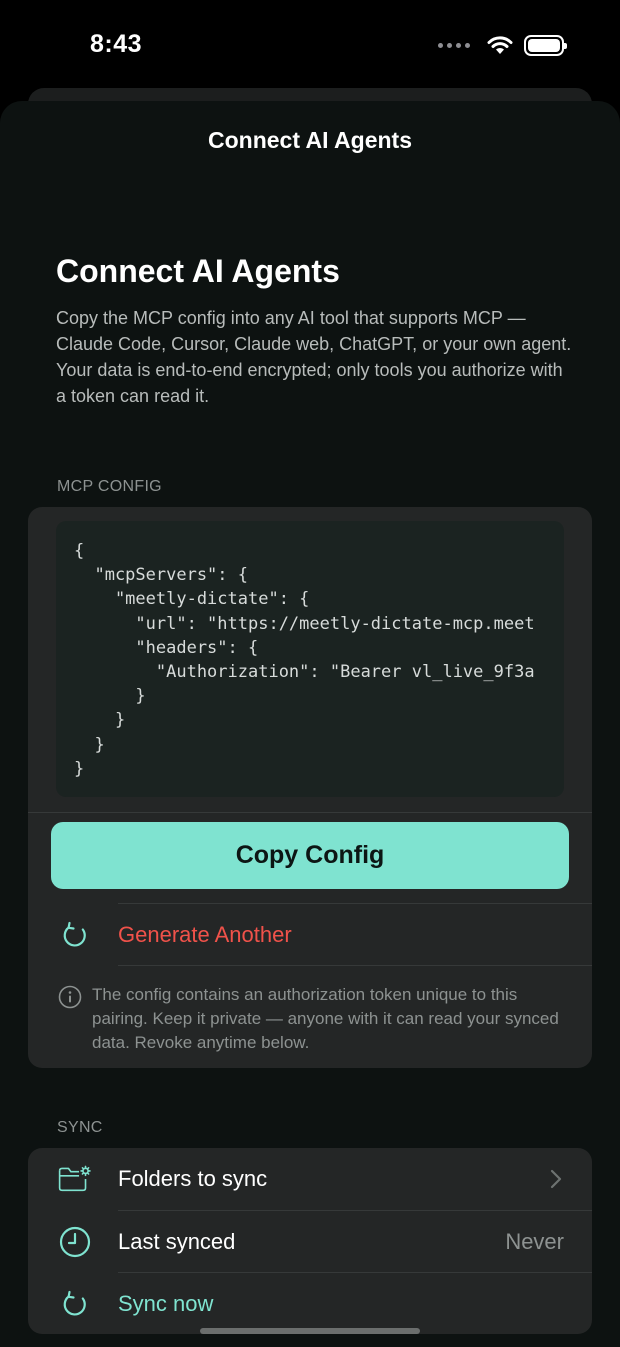  I want to click on section-label-sync: SYNC, so click(80, 1127).